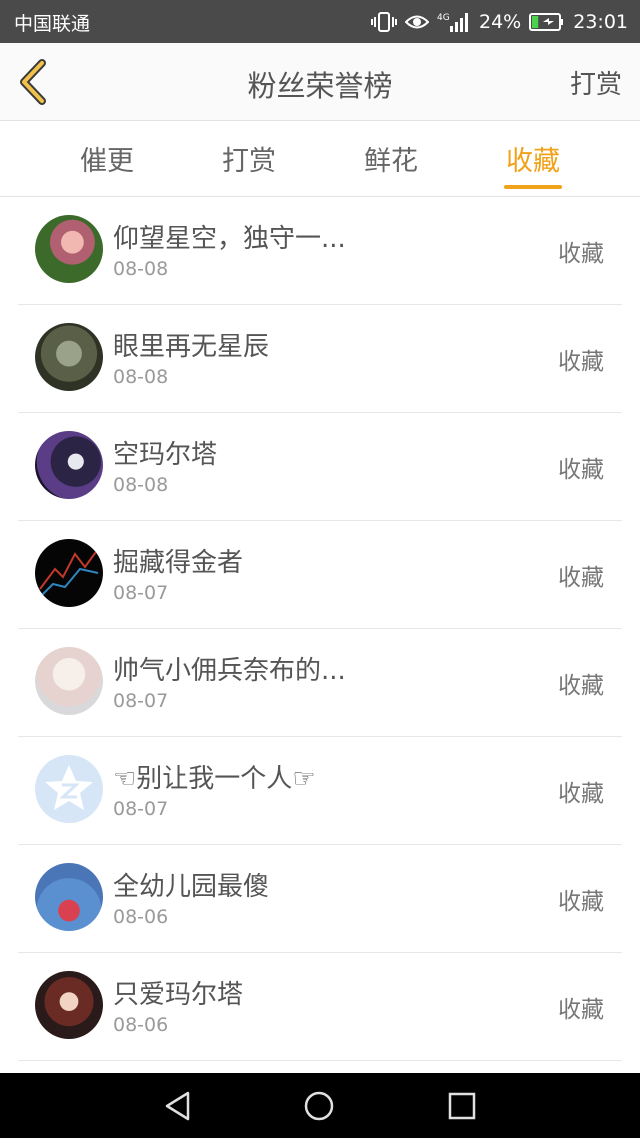 The height and width of the screenshot is (1138, 640). I want to click on list-item: 眼里再无星辰 08-08 收藏, so click(320, 359).